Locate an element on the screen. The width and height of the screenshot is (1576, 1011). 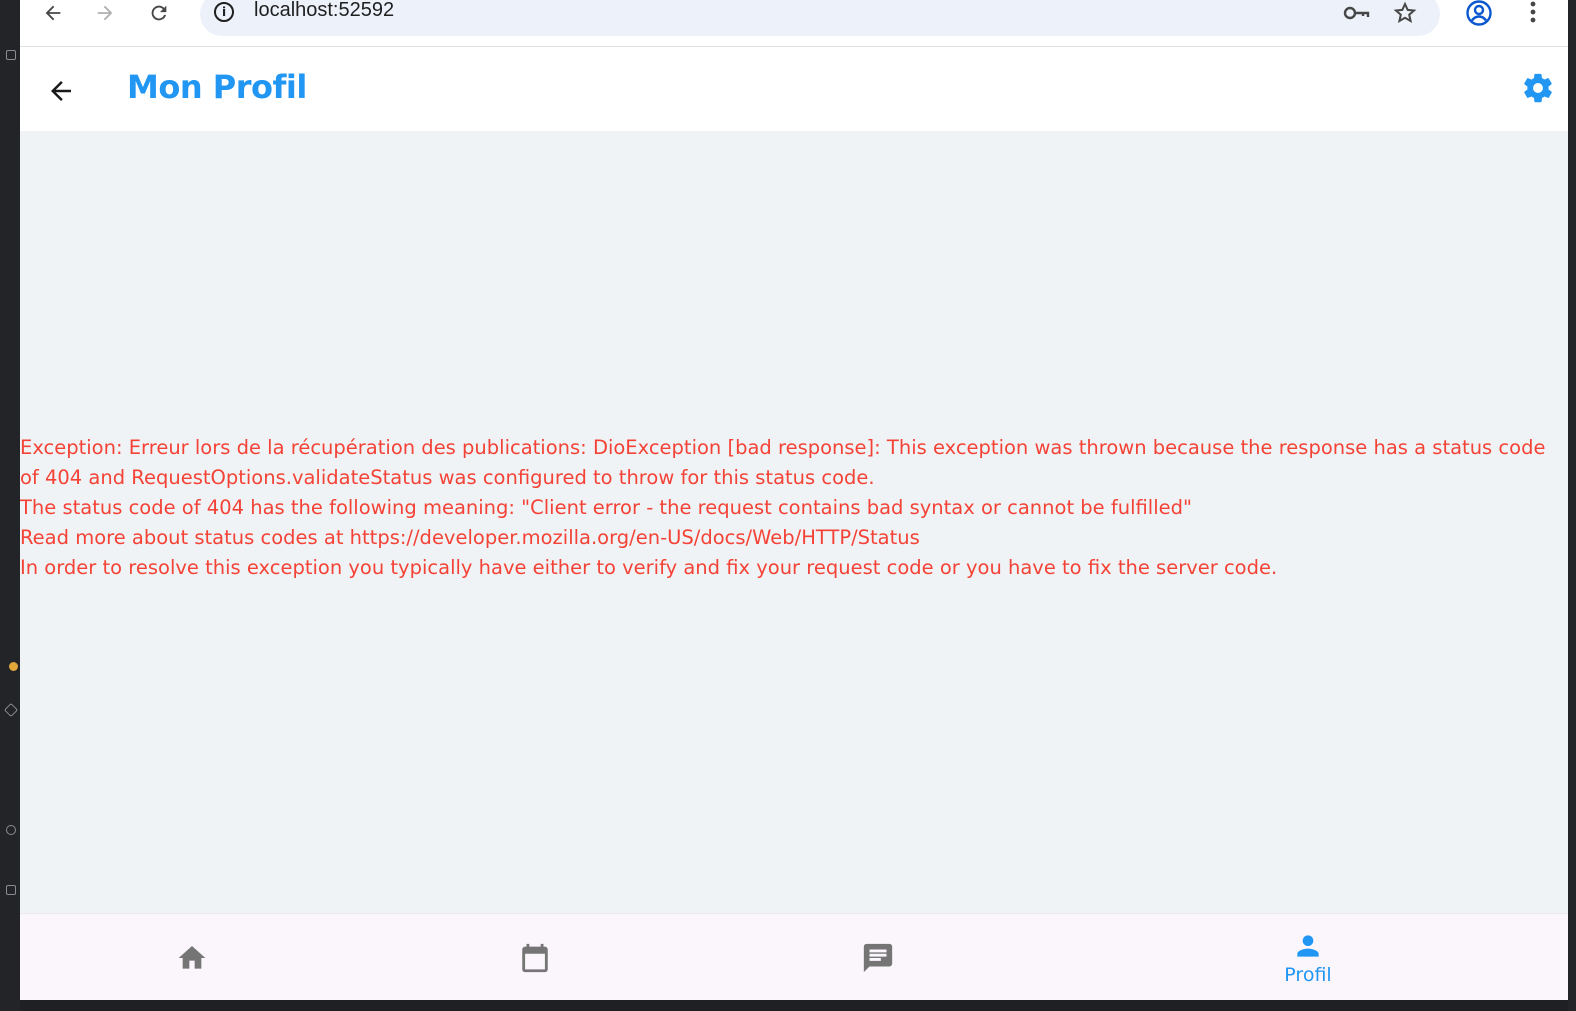
explorer-icon is located at coordinates (11, 55).